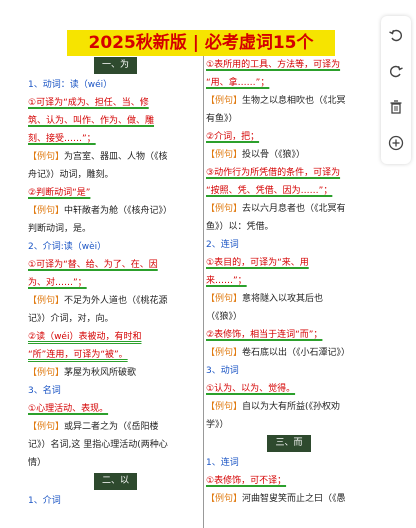  I want to click on meaning-line: ①表目的，可译为“来、用, so click(257, 263).